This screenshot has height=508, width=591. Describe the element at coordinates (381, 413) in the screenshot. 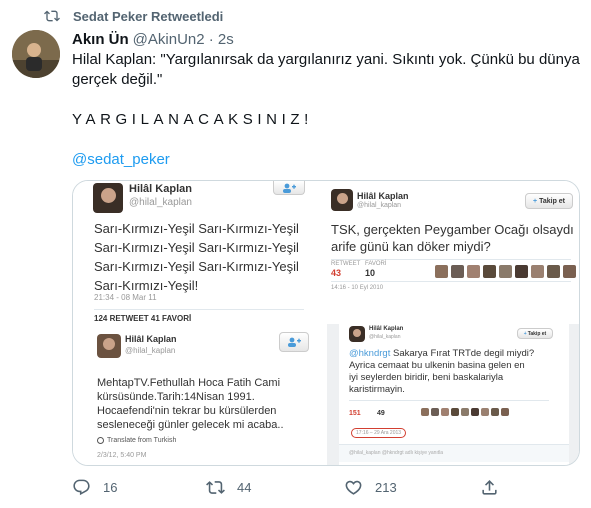

I see `favorite-stat-value: 49` at that location.